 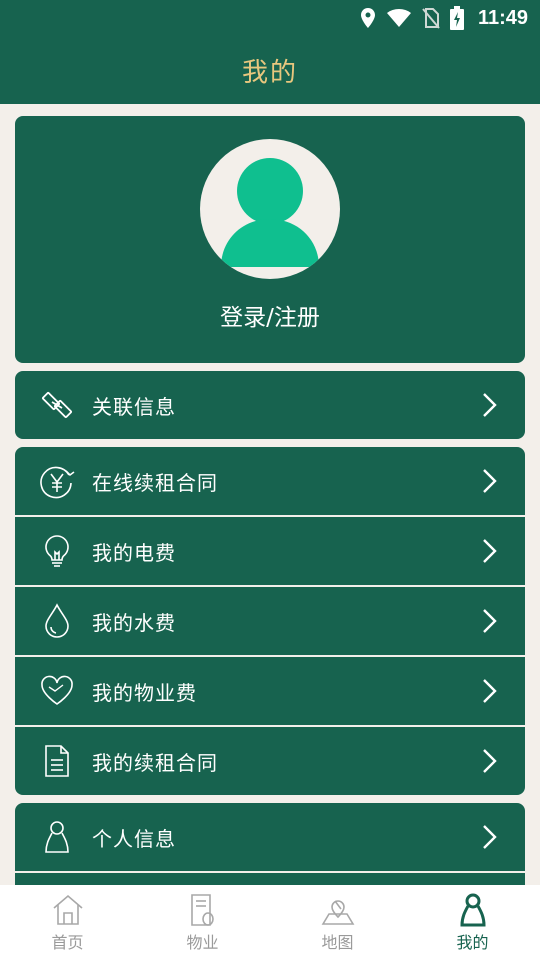 What do you see at coordinates (431, 18) in the screenshot?
I see `no-sim-icon` at bounding box center [431, 18].